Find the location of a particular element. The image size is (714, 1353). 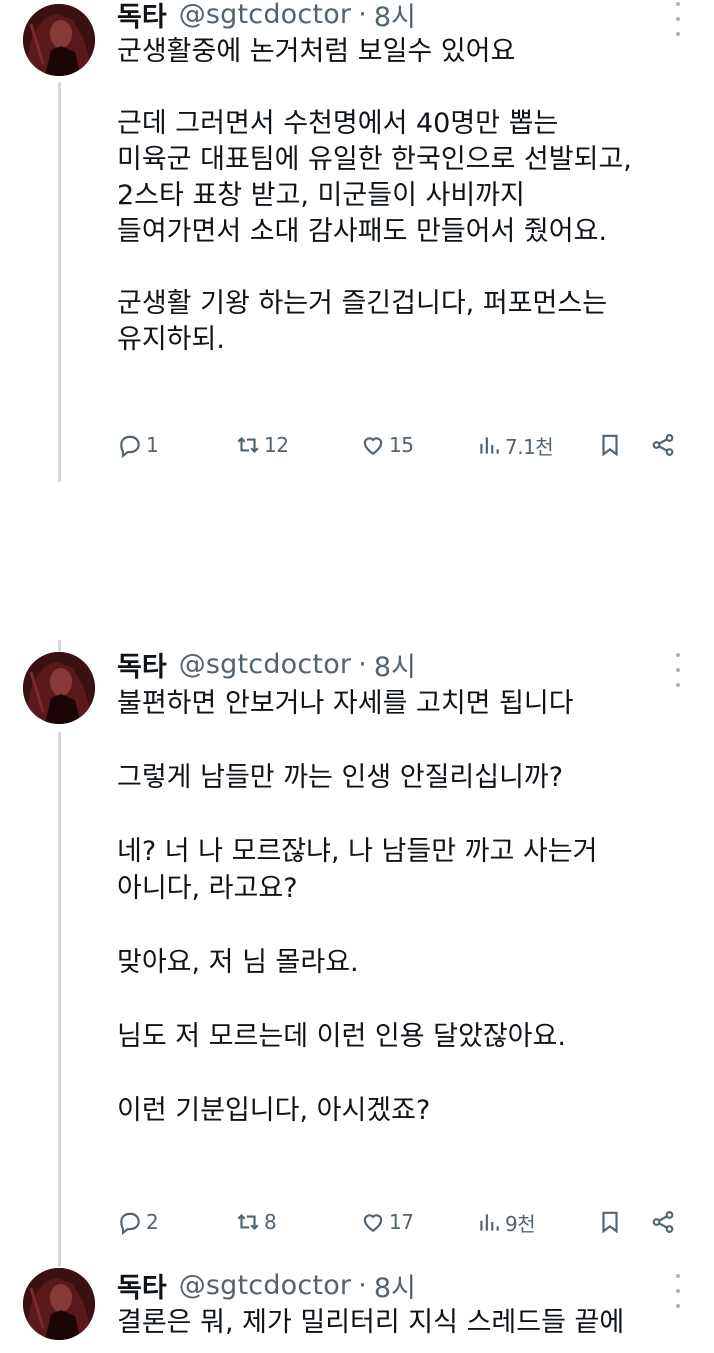

views-button: 7.1천 is located at coordinates (515, 445).